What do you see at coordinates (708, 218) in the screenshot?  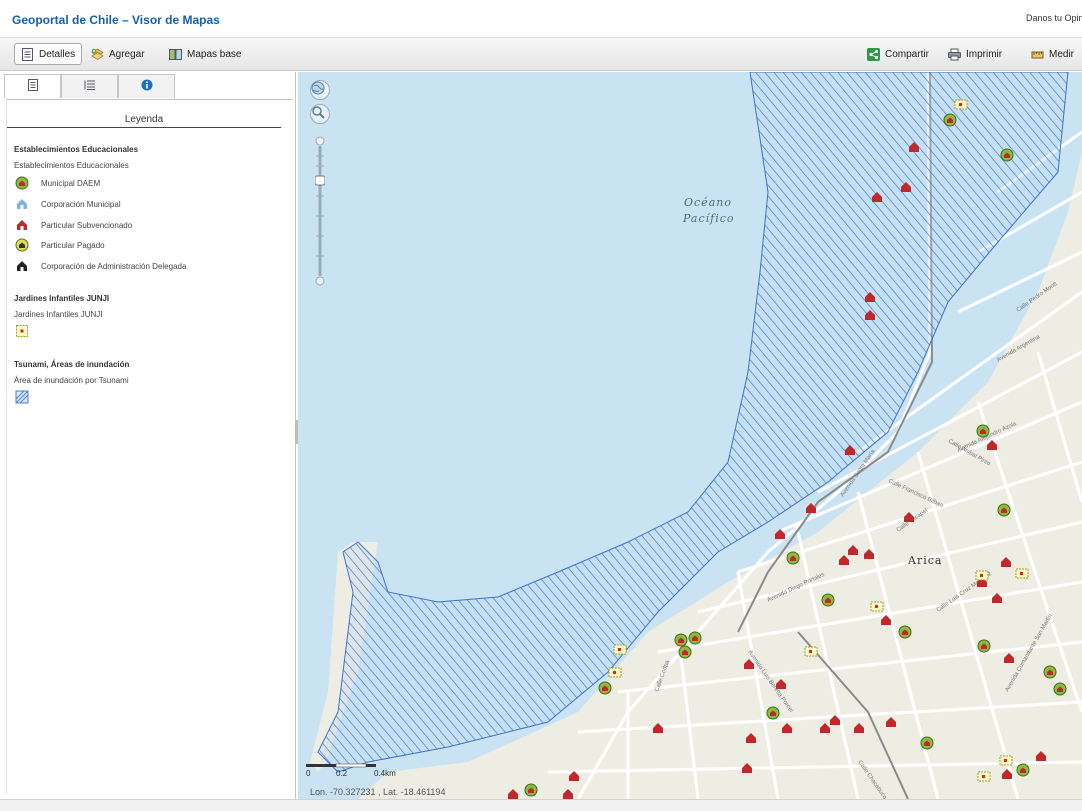 I see `ocean-label-2: Pacífico` at bounding box center [708, 218].